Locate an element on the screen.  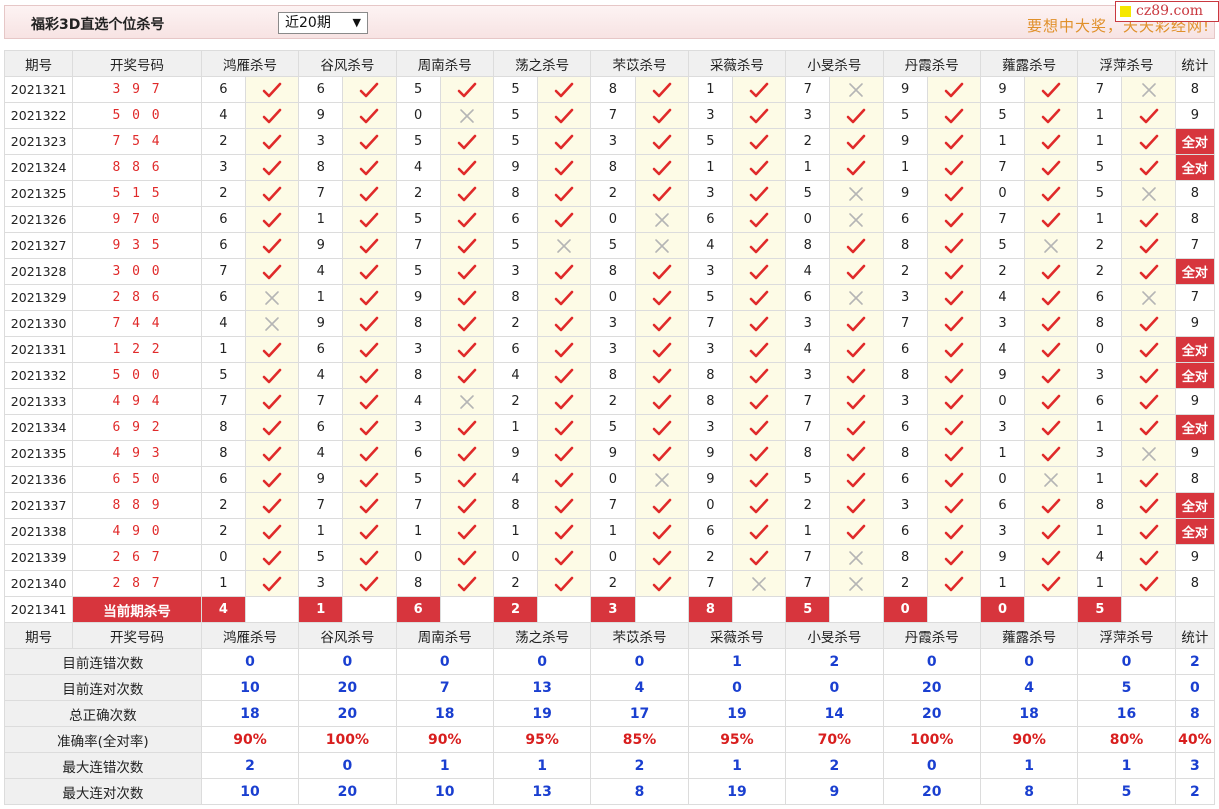
draw-number: 2 8 7 is located at coordinates (137, 583).